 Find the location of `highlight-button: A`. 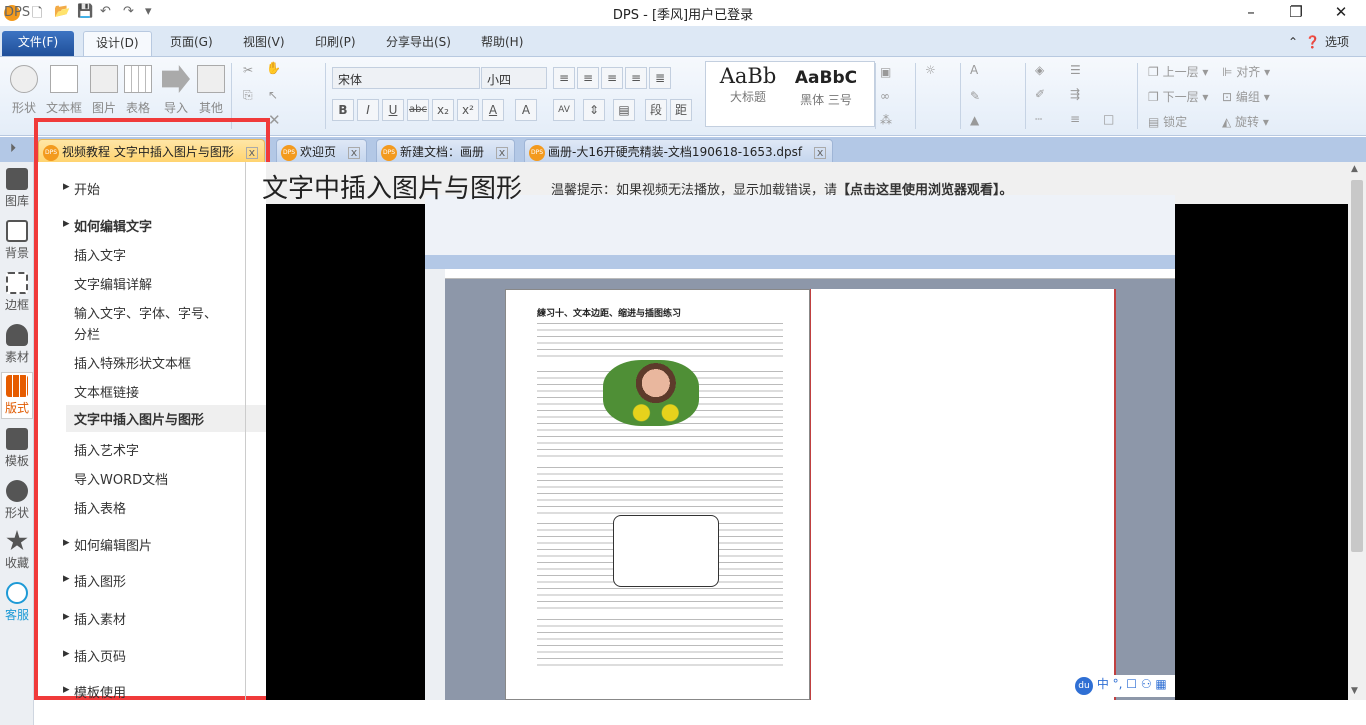

highlight-button: A is located at coordinates (526, 110).